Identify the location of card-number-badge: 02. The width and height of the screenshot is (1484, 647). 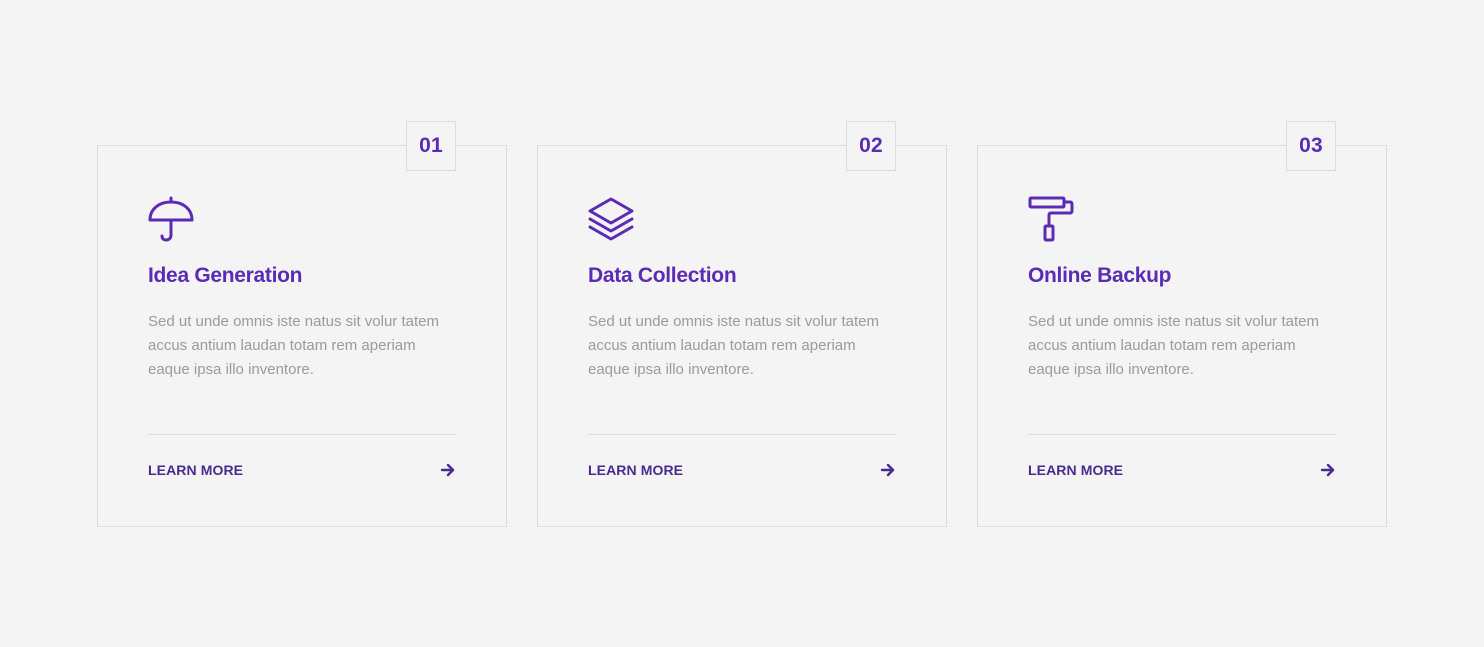
(871, 146).